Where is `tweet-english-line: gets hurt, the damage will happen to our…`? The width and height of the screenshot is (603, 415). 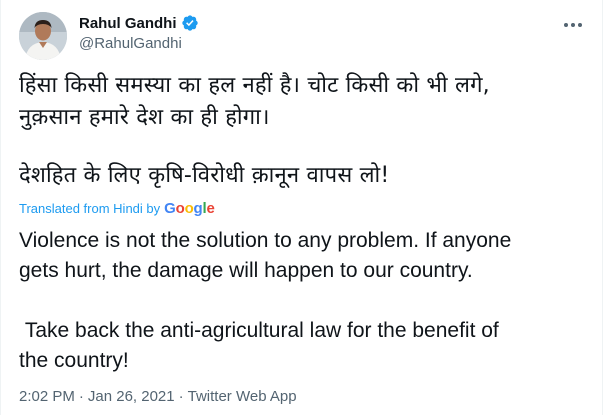
tweet-english-line: gets hurt, the damage will happen to our… is located at coordinates (246, 270).